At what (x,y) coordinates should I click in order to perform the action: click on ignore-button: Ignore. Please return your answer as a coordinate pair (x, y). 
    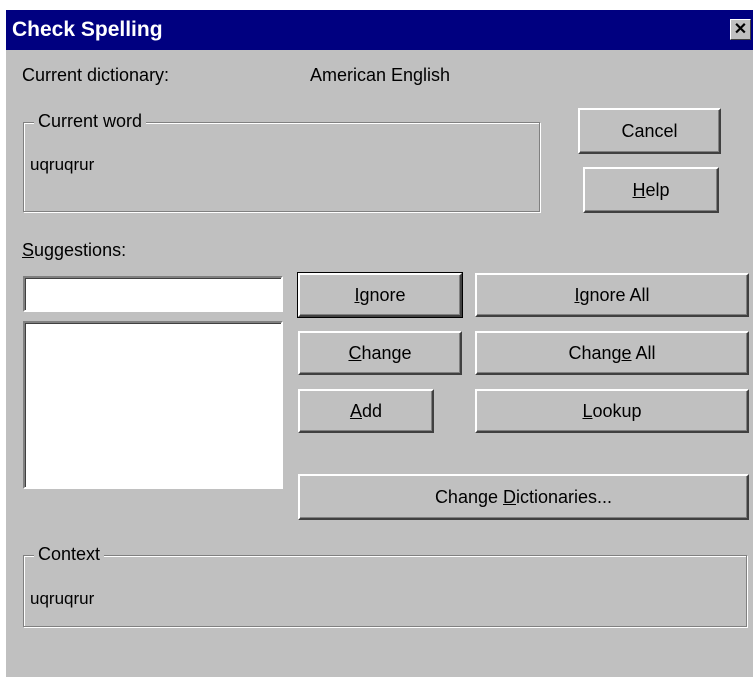
    Looking at the image, I should click on (380, 295).